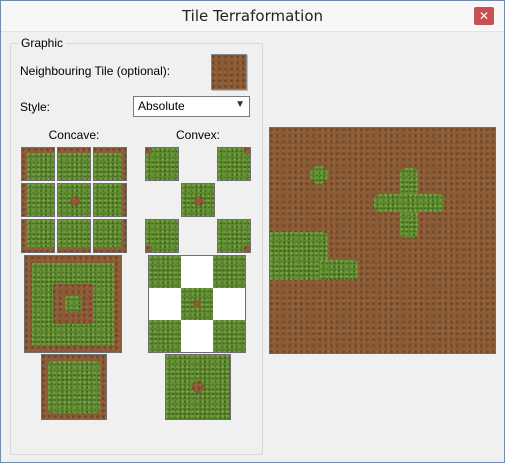  What do you see at coordinates (161, 106) in the screenshot?
I see `style-select-value: Absolute` at bounding box center [161, 106].